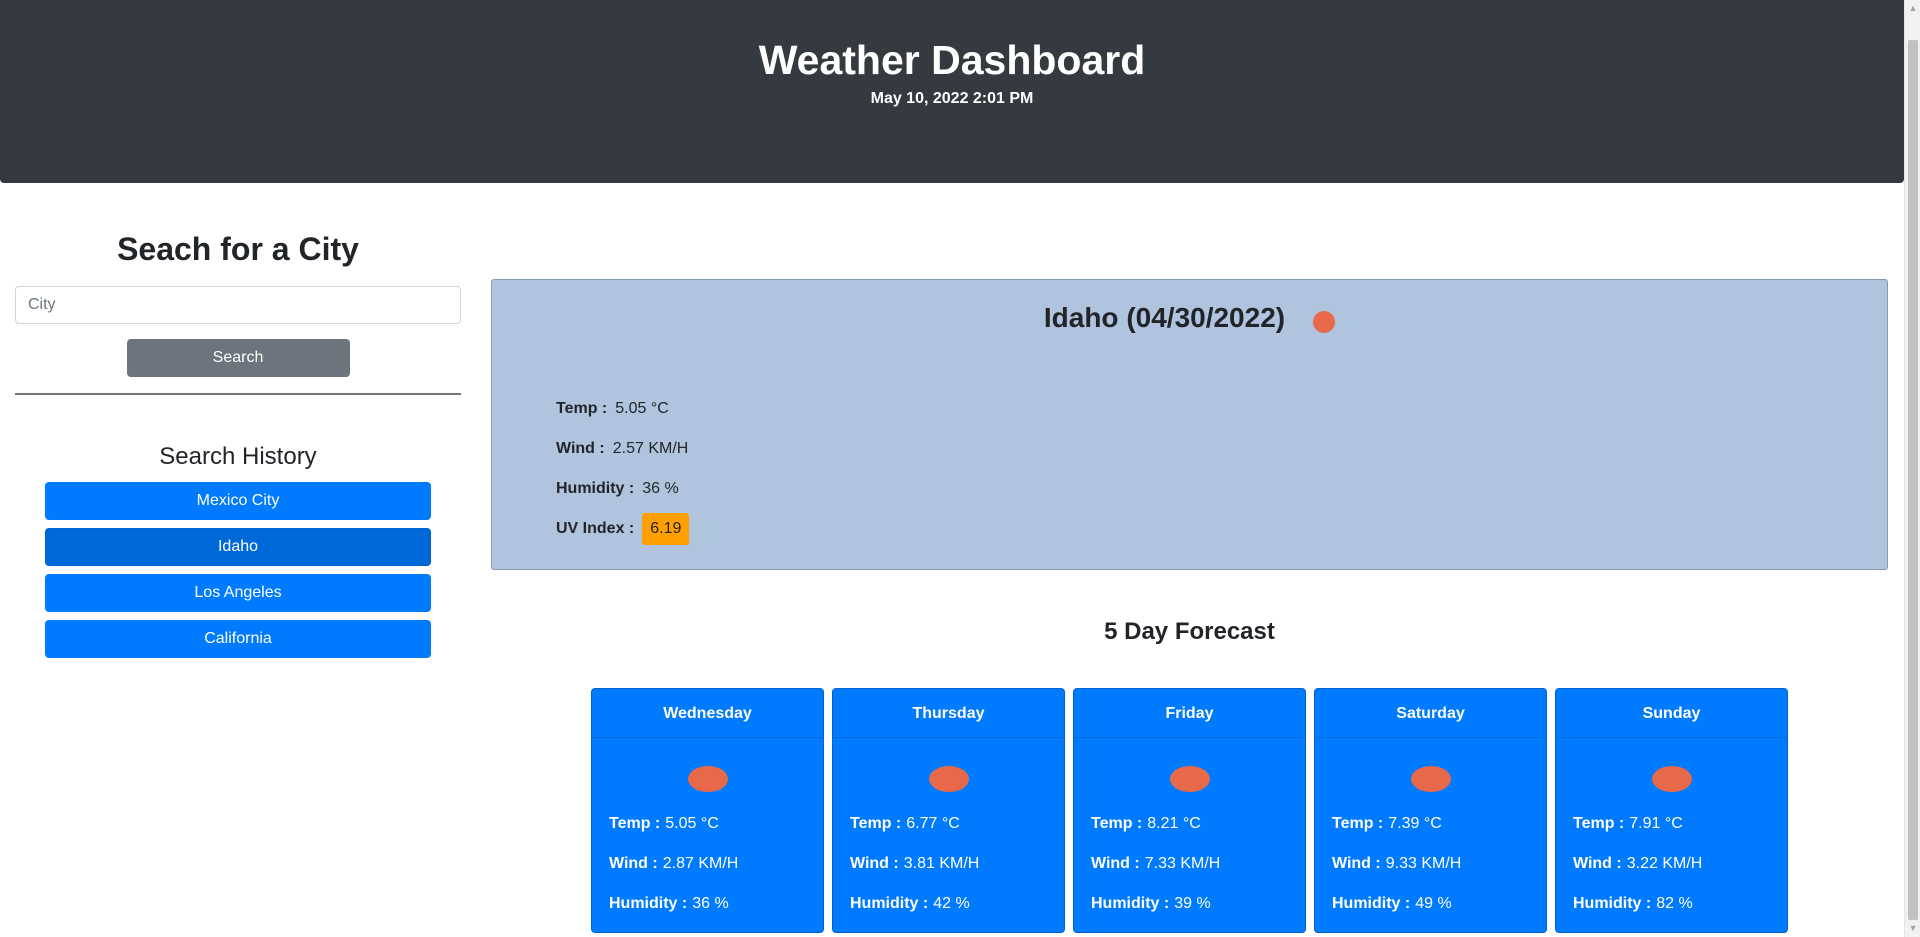  What do you see at coordinates (238, 249) in the screenshot?
I see `search-title: Seach for a City` at bounding box center [238, 249].